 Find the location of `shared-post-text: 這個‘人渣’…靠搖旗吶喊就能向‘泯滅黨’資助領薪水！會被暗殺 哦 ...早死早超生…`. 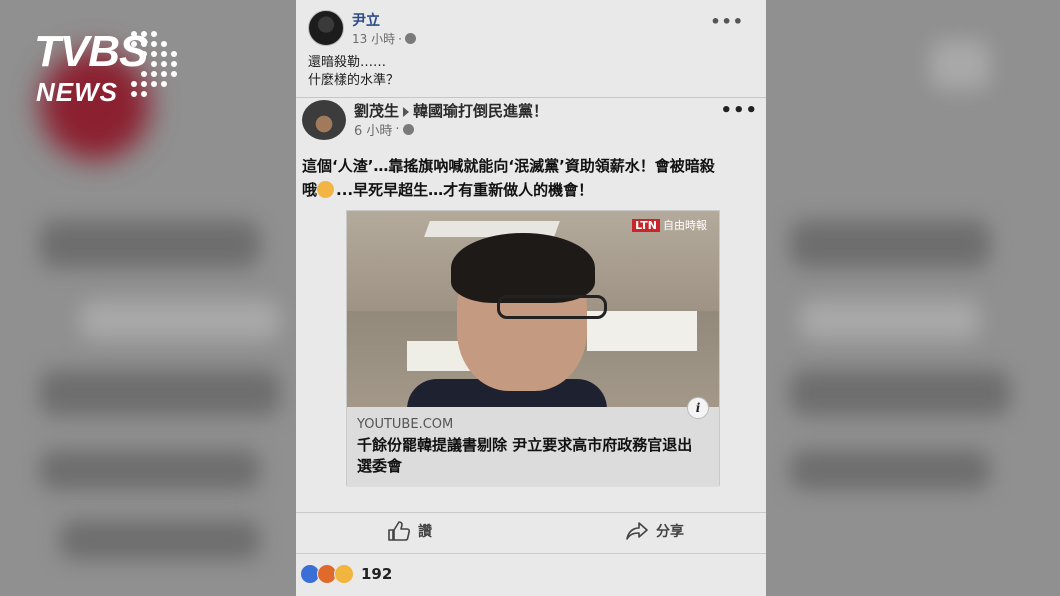

shared-post-text: 這個‘人渣’…靠搖旗吶喊就能向‘泯滅黨’資助領薪水！會被暗殺 哦 ...早死早超生… is located at coordinates (532, 178).